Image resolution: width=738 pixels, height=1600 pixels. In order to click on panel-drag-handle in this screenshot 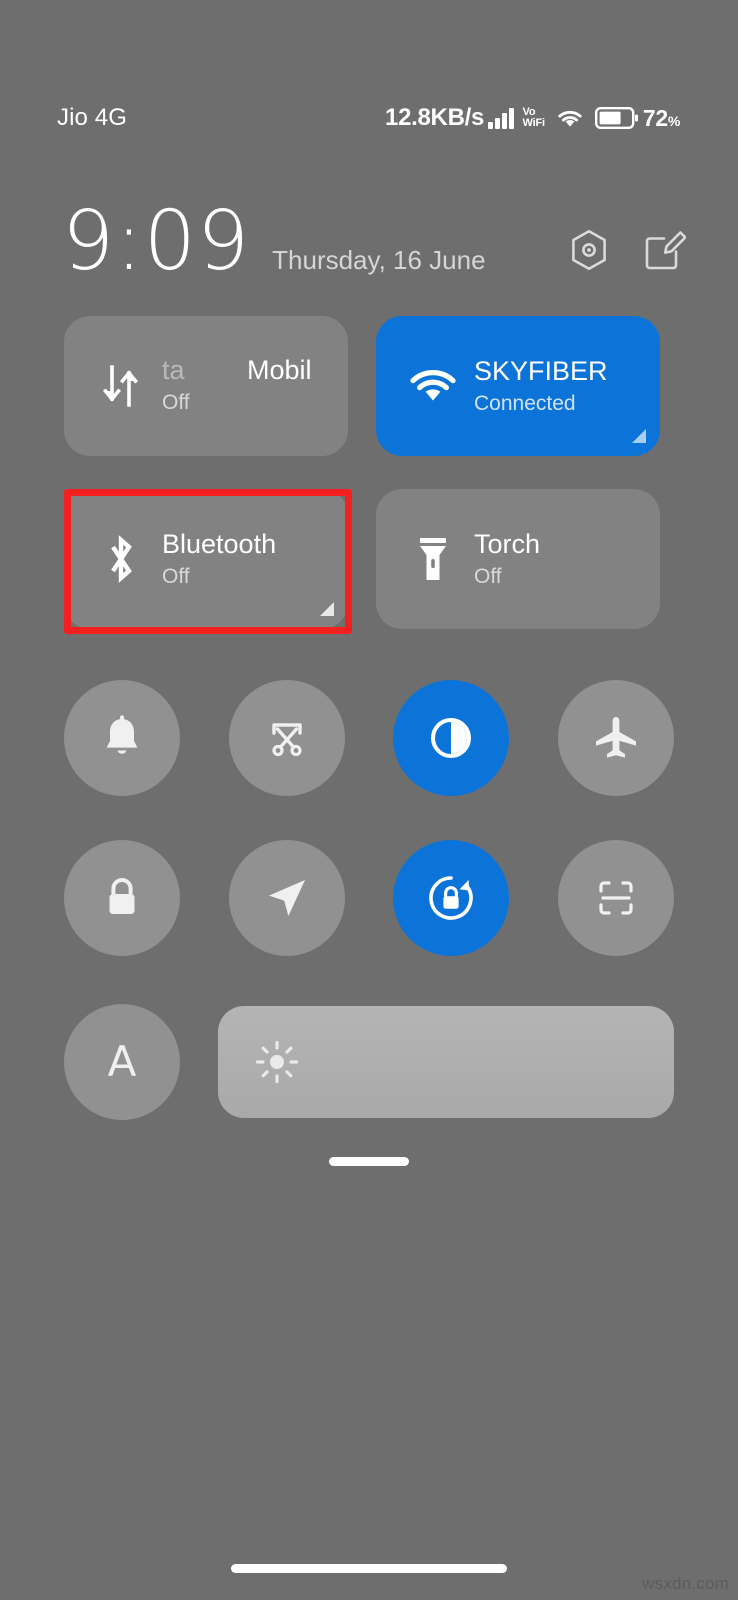, I will do `click(369, 1161)`.